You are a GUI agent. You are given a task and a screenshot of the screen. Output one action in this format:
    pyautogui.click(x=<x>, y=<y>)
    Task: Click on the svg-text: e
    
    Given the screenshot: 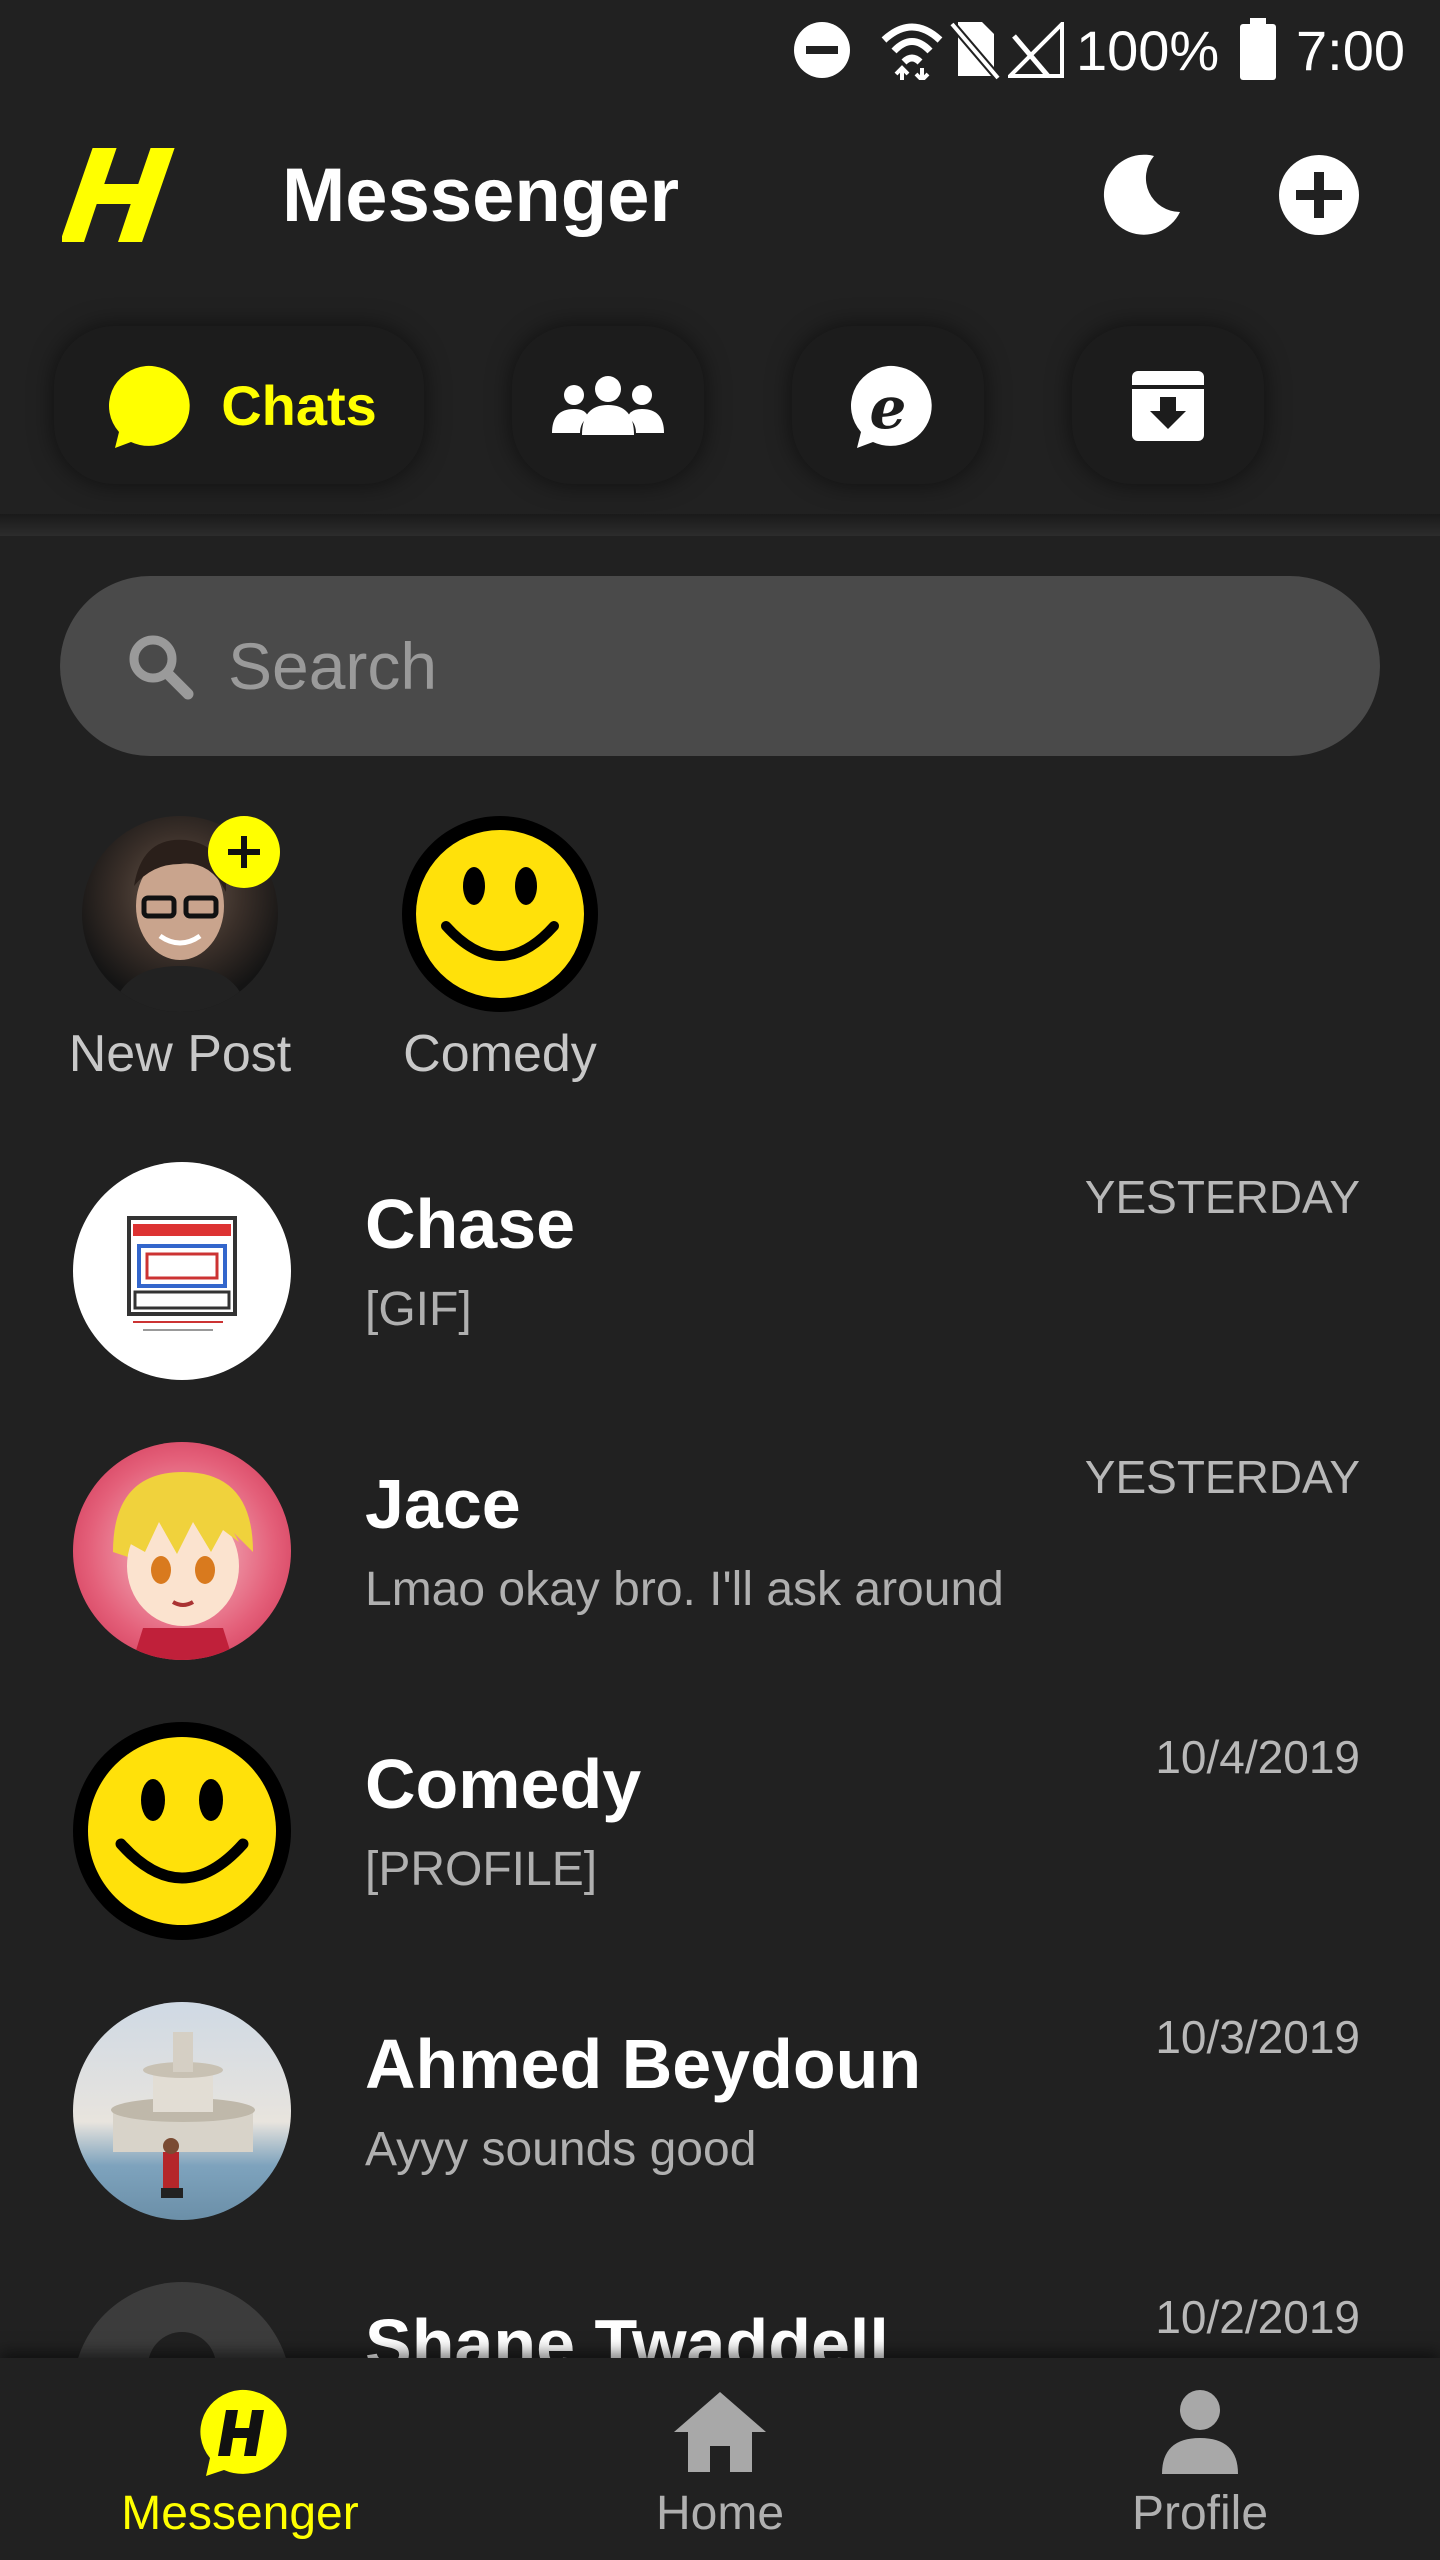 What is the action you would take?
    pyautogui.click(x=888, y=408)
    